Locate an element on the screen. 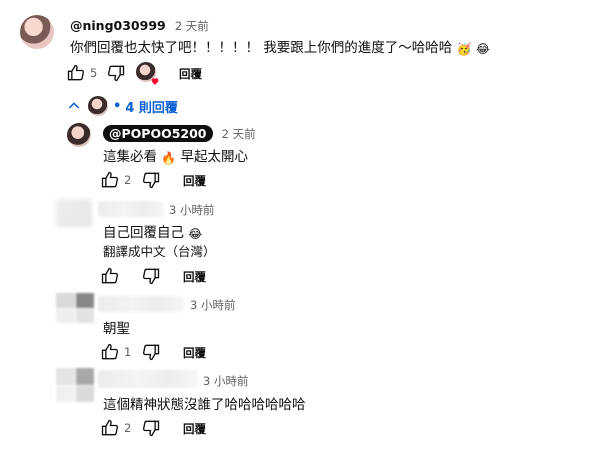  reply-text: 朝聖 is located at coordinates (116, 329).